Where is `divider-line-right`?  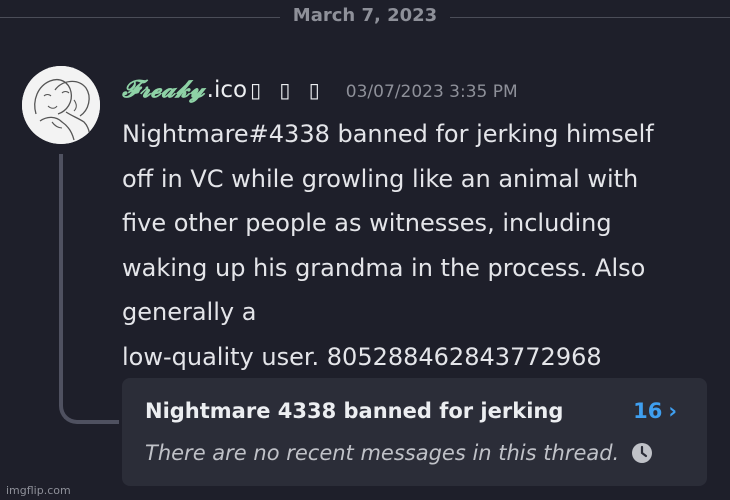 divider-line-right is located at coordinates (590, 17).